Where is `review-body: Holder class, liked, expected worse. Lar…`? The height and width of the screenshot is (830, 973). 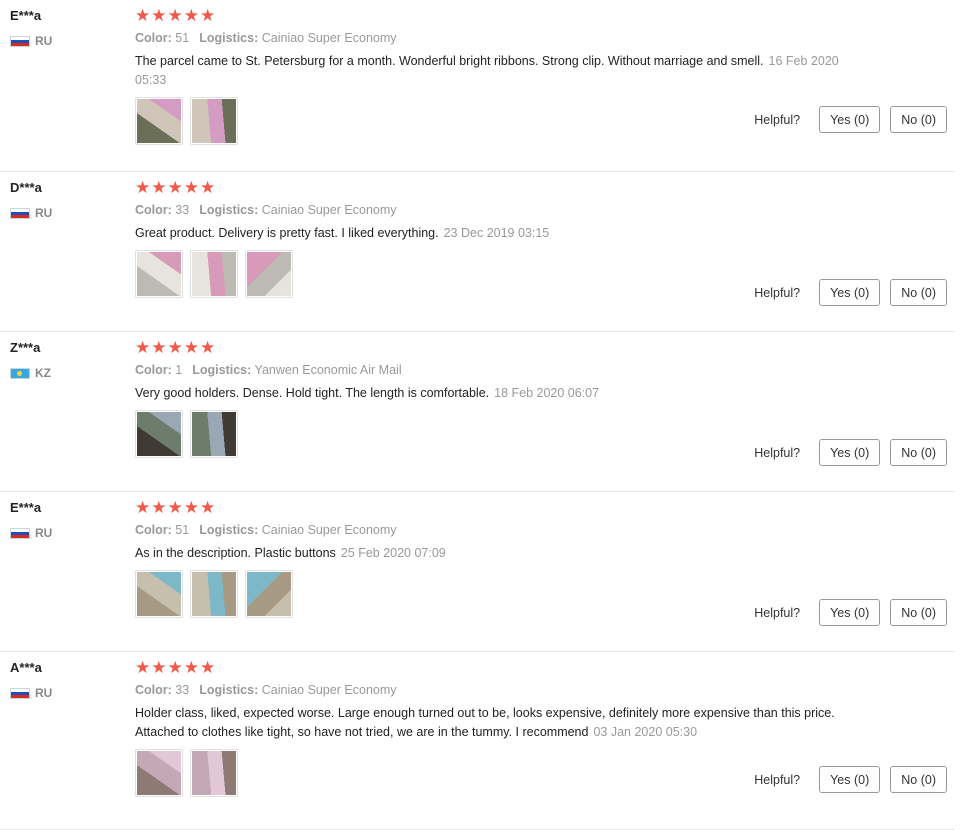
review-body: Holder class, liked, expected worse. Lar… is located at coordinates (485, 722).